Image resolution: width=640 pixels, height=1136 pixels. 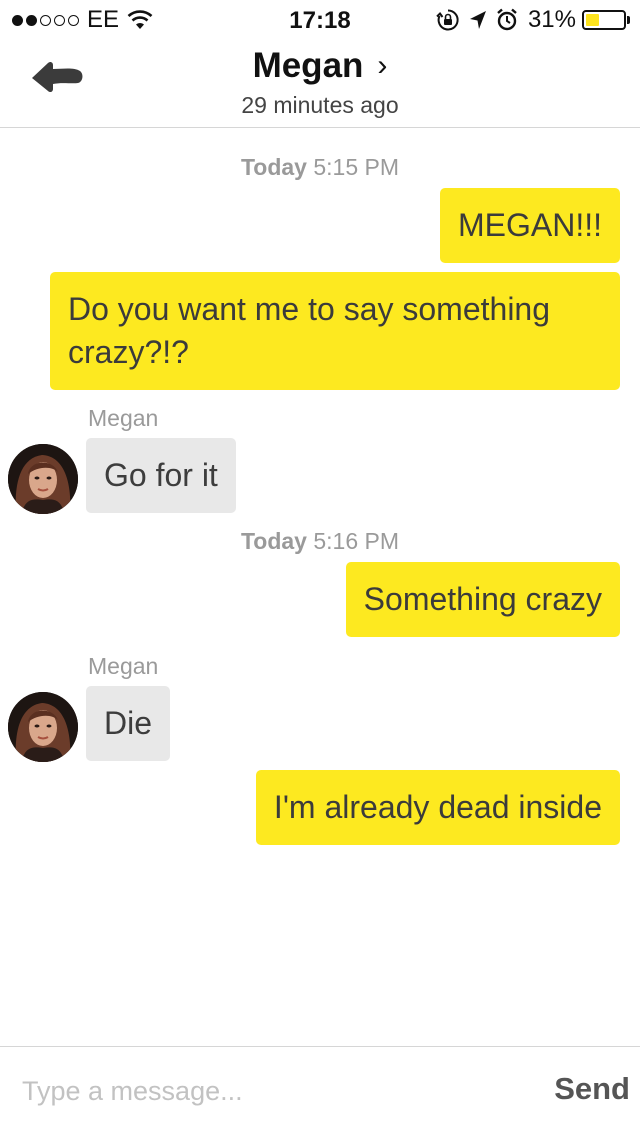 I want to click on incoming-message: Die, so click(x=128, y=723).